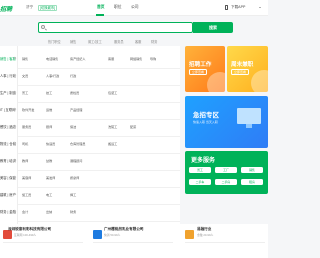  What do you see at coordinates (49, 194) in the screenshot?
I see `category-job-link: 电工` at bounding box center [49, 194].